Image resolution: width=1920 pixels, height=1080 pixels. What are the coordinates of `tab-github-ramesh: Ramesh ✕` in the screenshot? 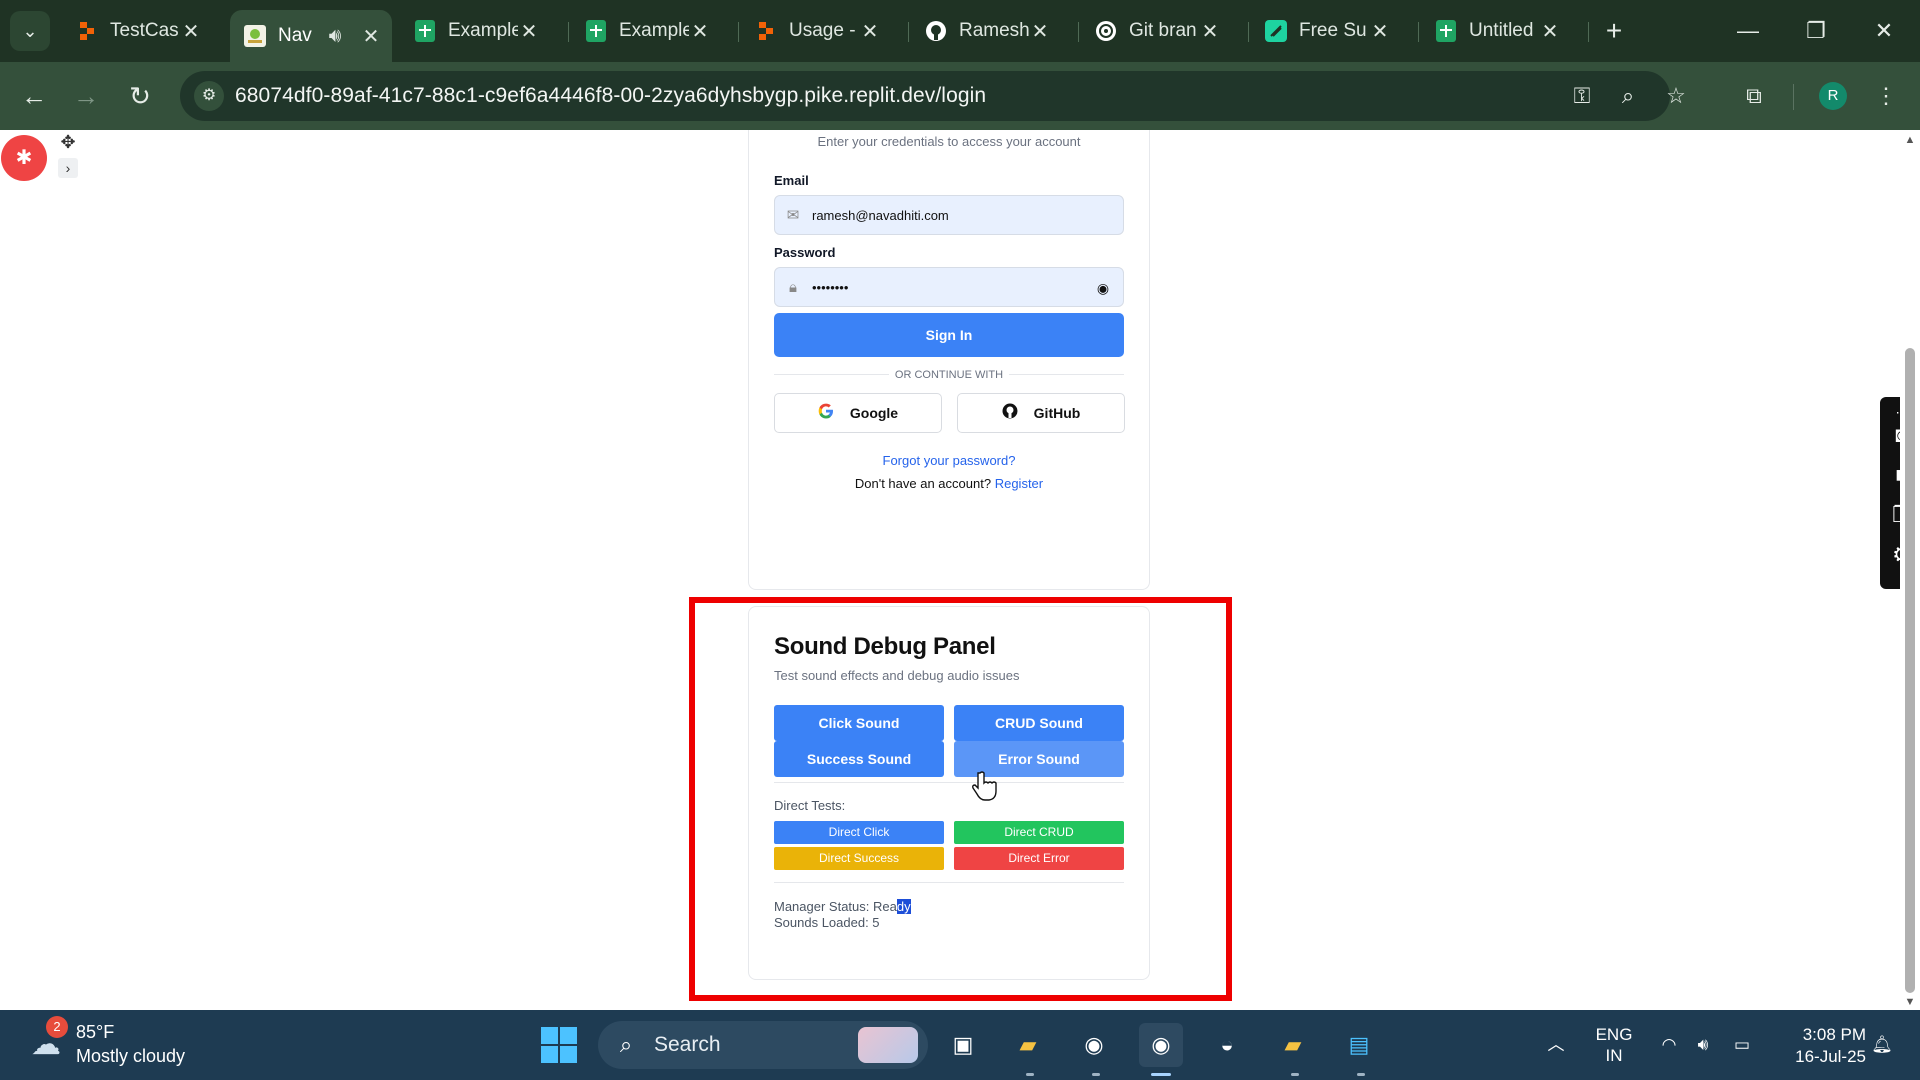 It's located at (986, 31).